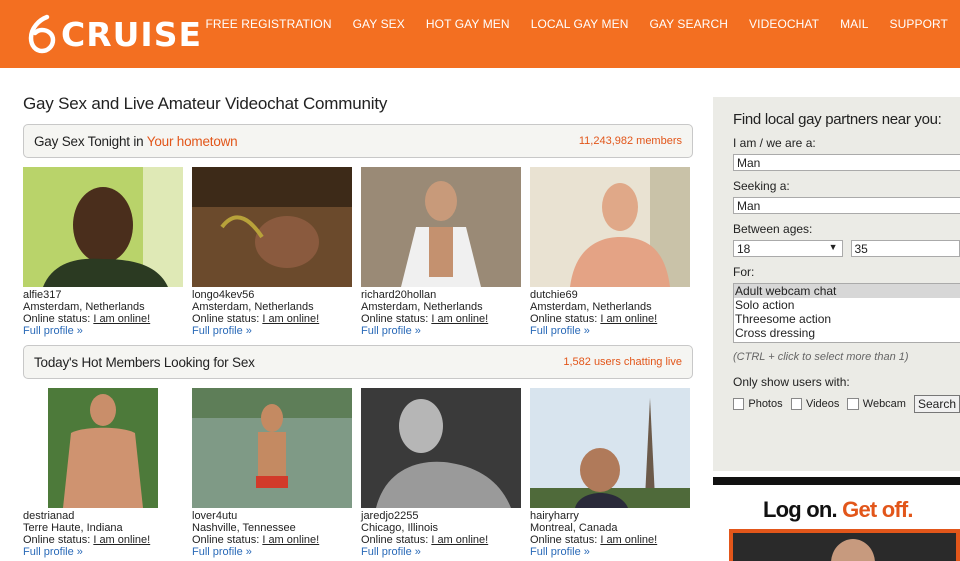 This screenshot has height=561, width=960. I want to click on member-name: hairyharry, so click(610, 516).